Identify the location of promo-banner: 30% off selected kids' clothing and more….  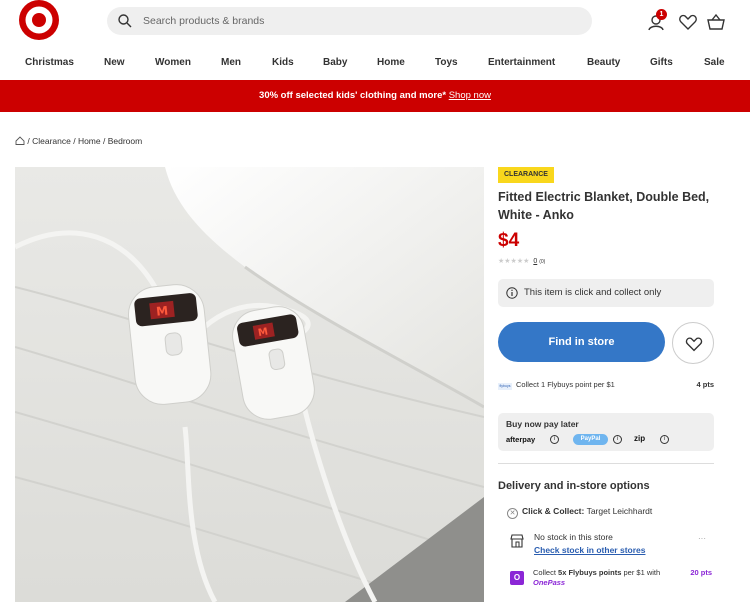
(375, 96).